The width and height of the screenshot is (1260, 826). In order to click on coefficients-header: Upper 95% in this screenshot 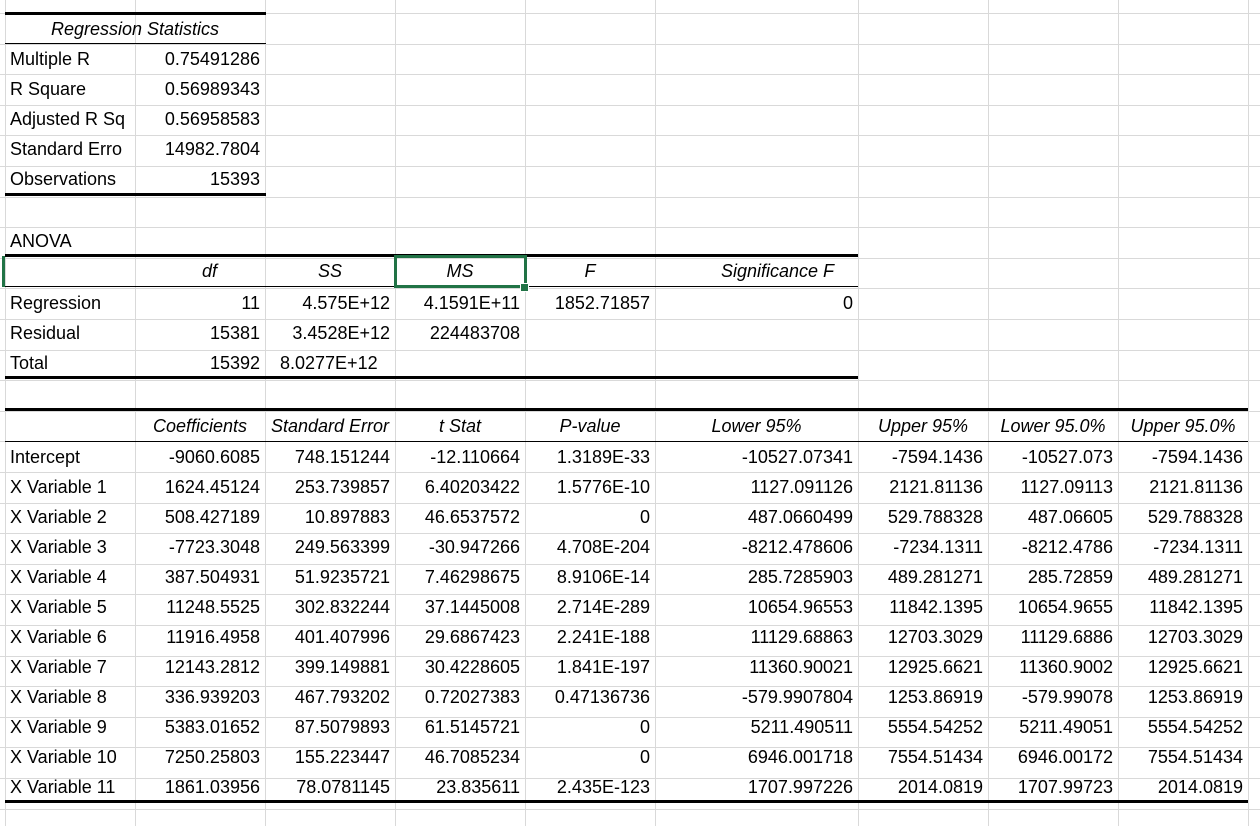, I will do `click(923, 426)`.